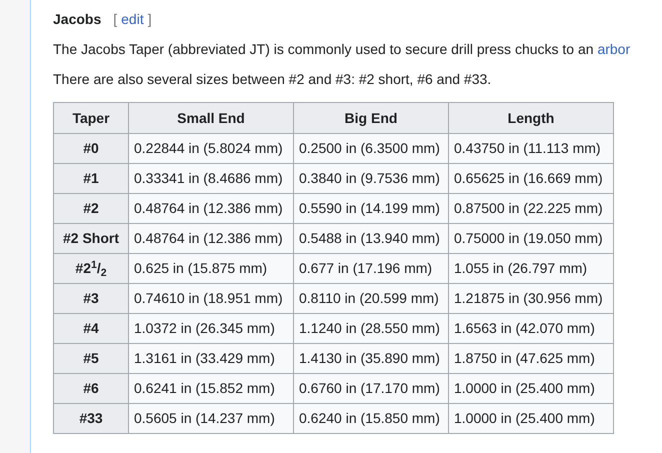  I want to click on table-cell: 0.43750 in (11.113 mm), so click(531, 149).